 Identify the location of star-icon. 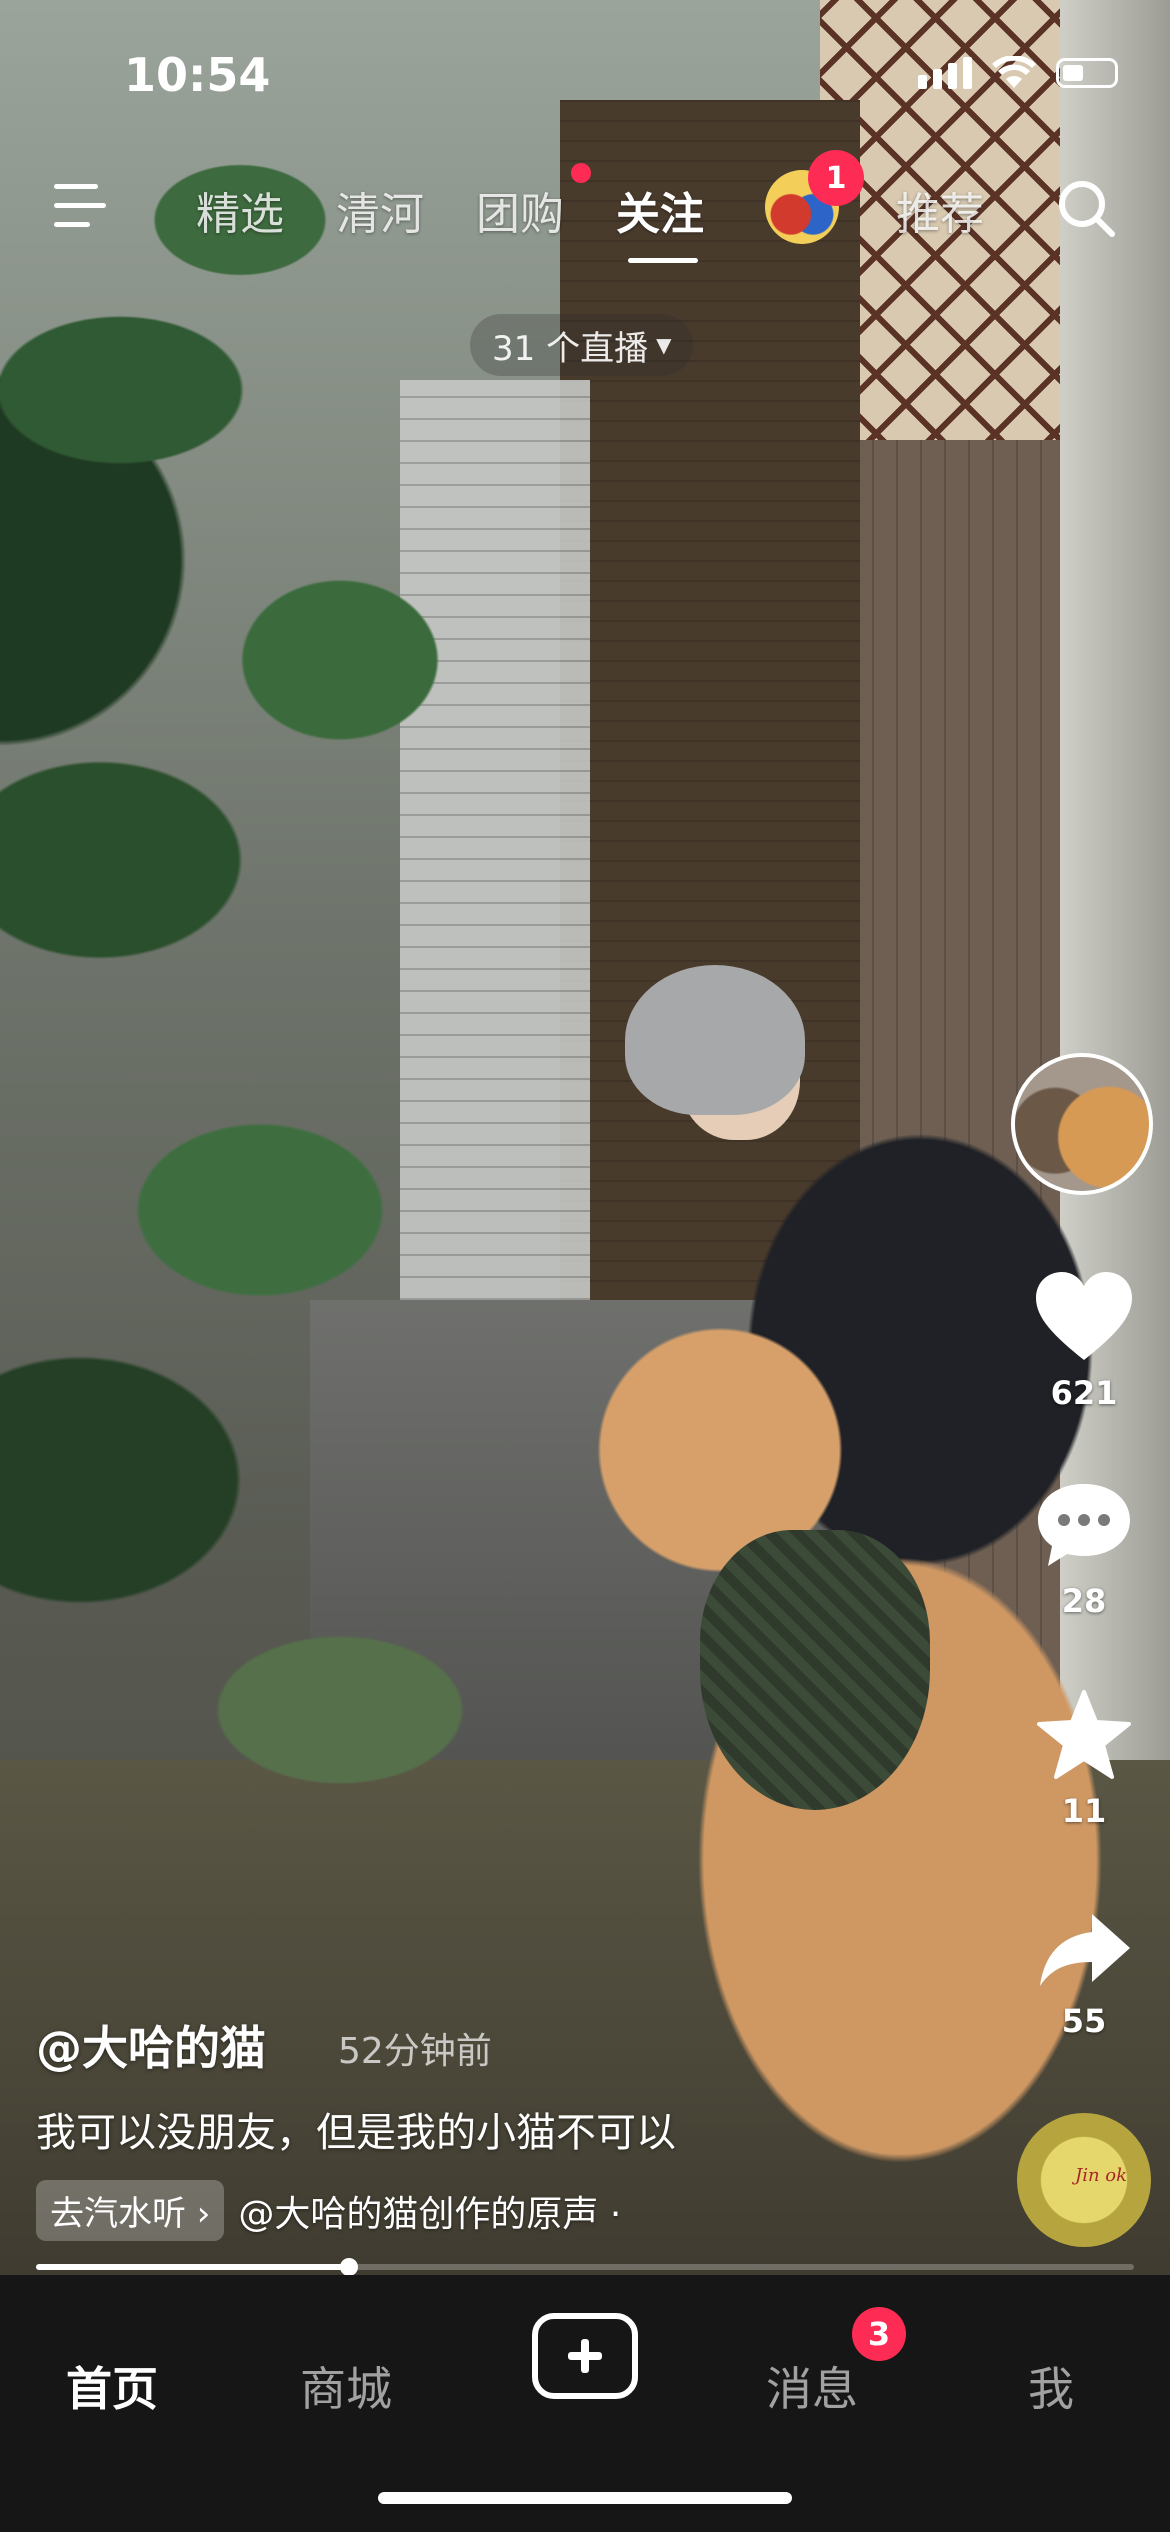
(1084, 1734).